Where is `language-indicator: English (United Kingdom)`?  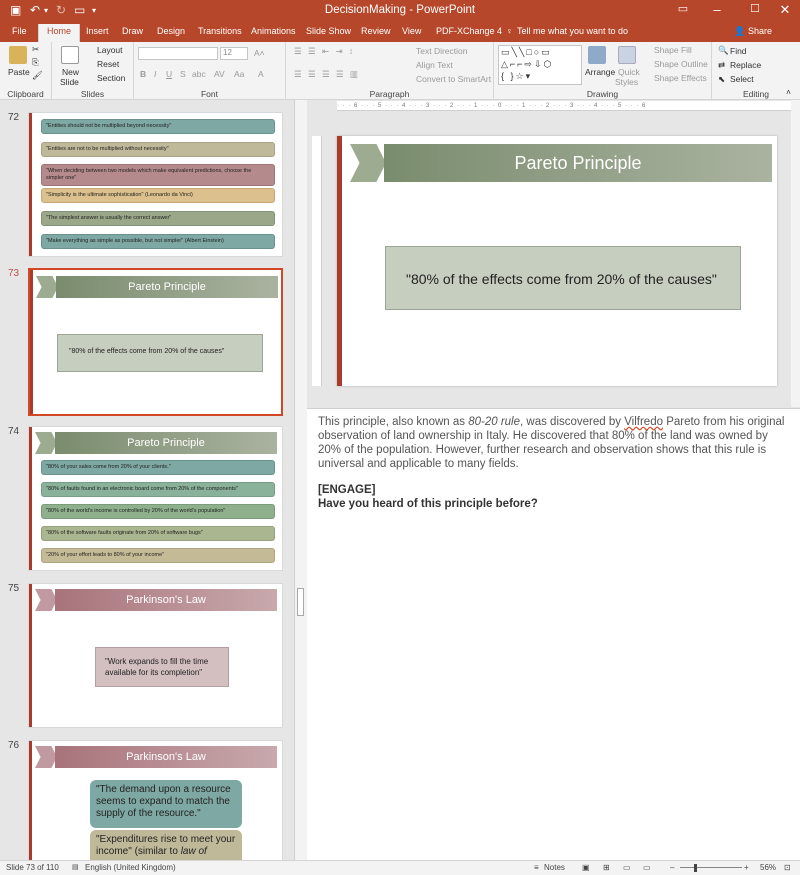
language-indicator: English (United Kingdom) is located at coordinates (130, 867).